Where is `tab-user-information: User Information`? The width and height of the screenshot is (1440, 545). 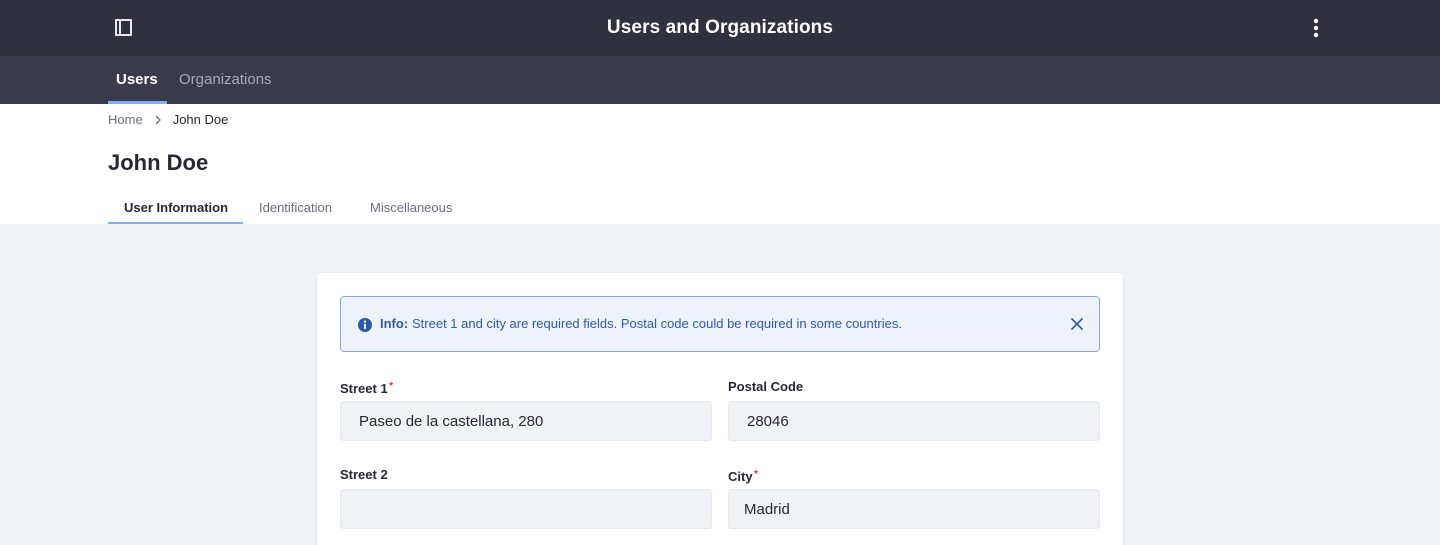
tab-user-information: User Information is located at coordinates (175, 211).